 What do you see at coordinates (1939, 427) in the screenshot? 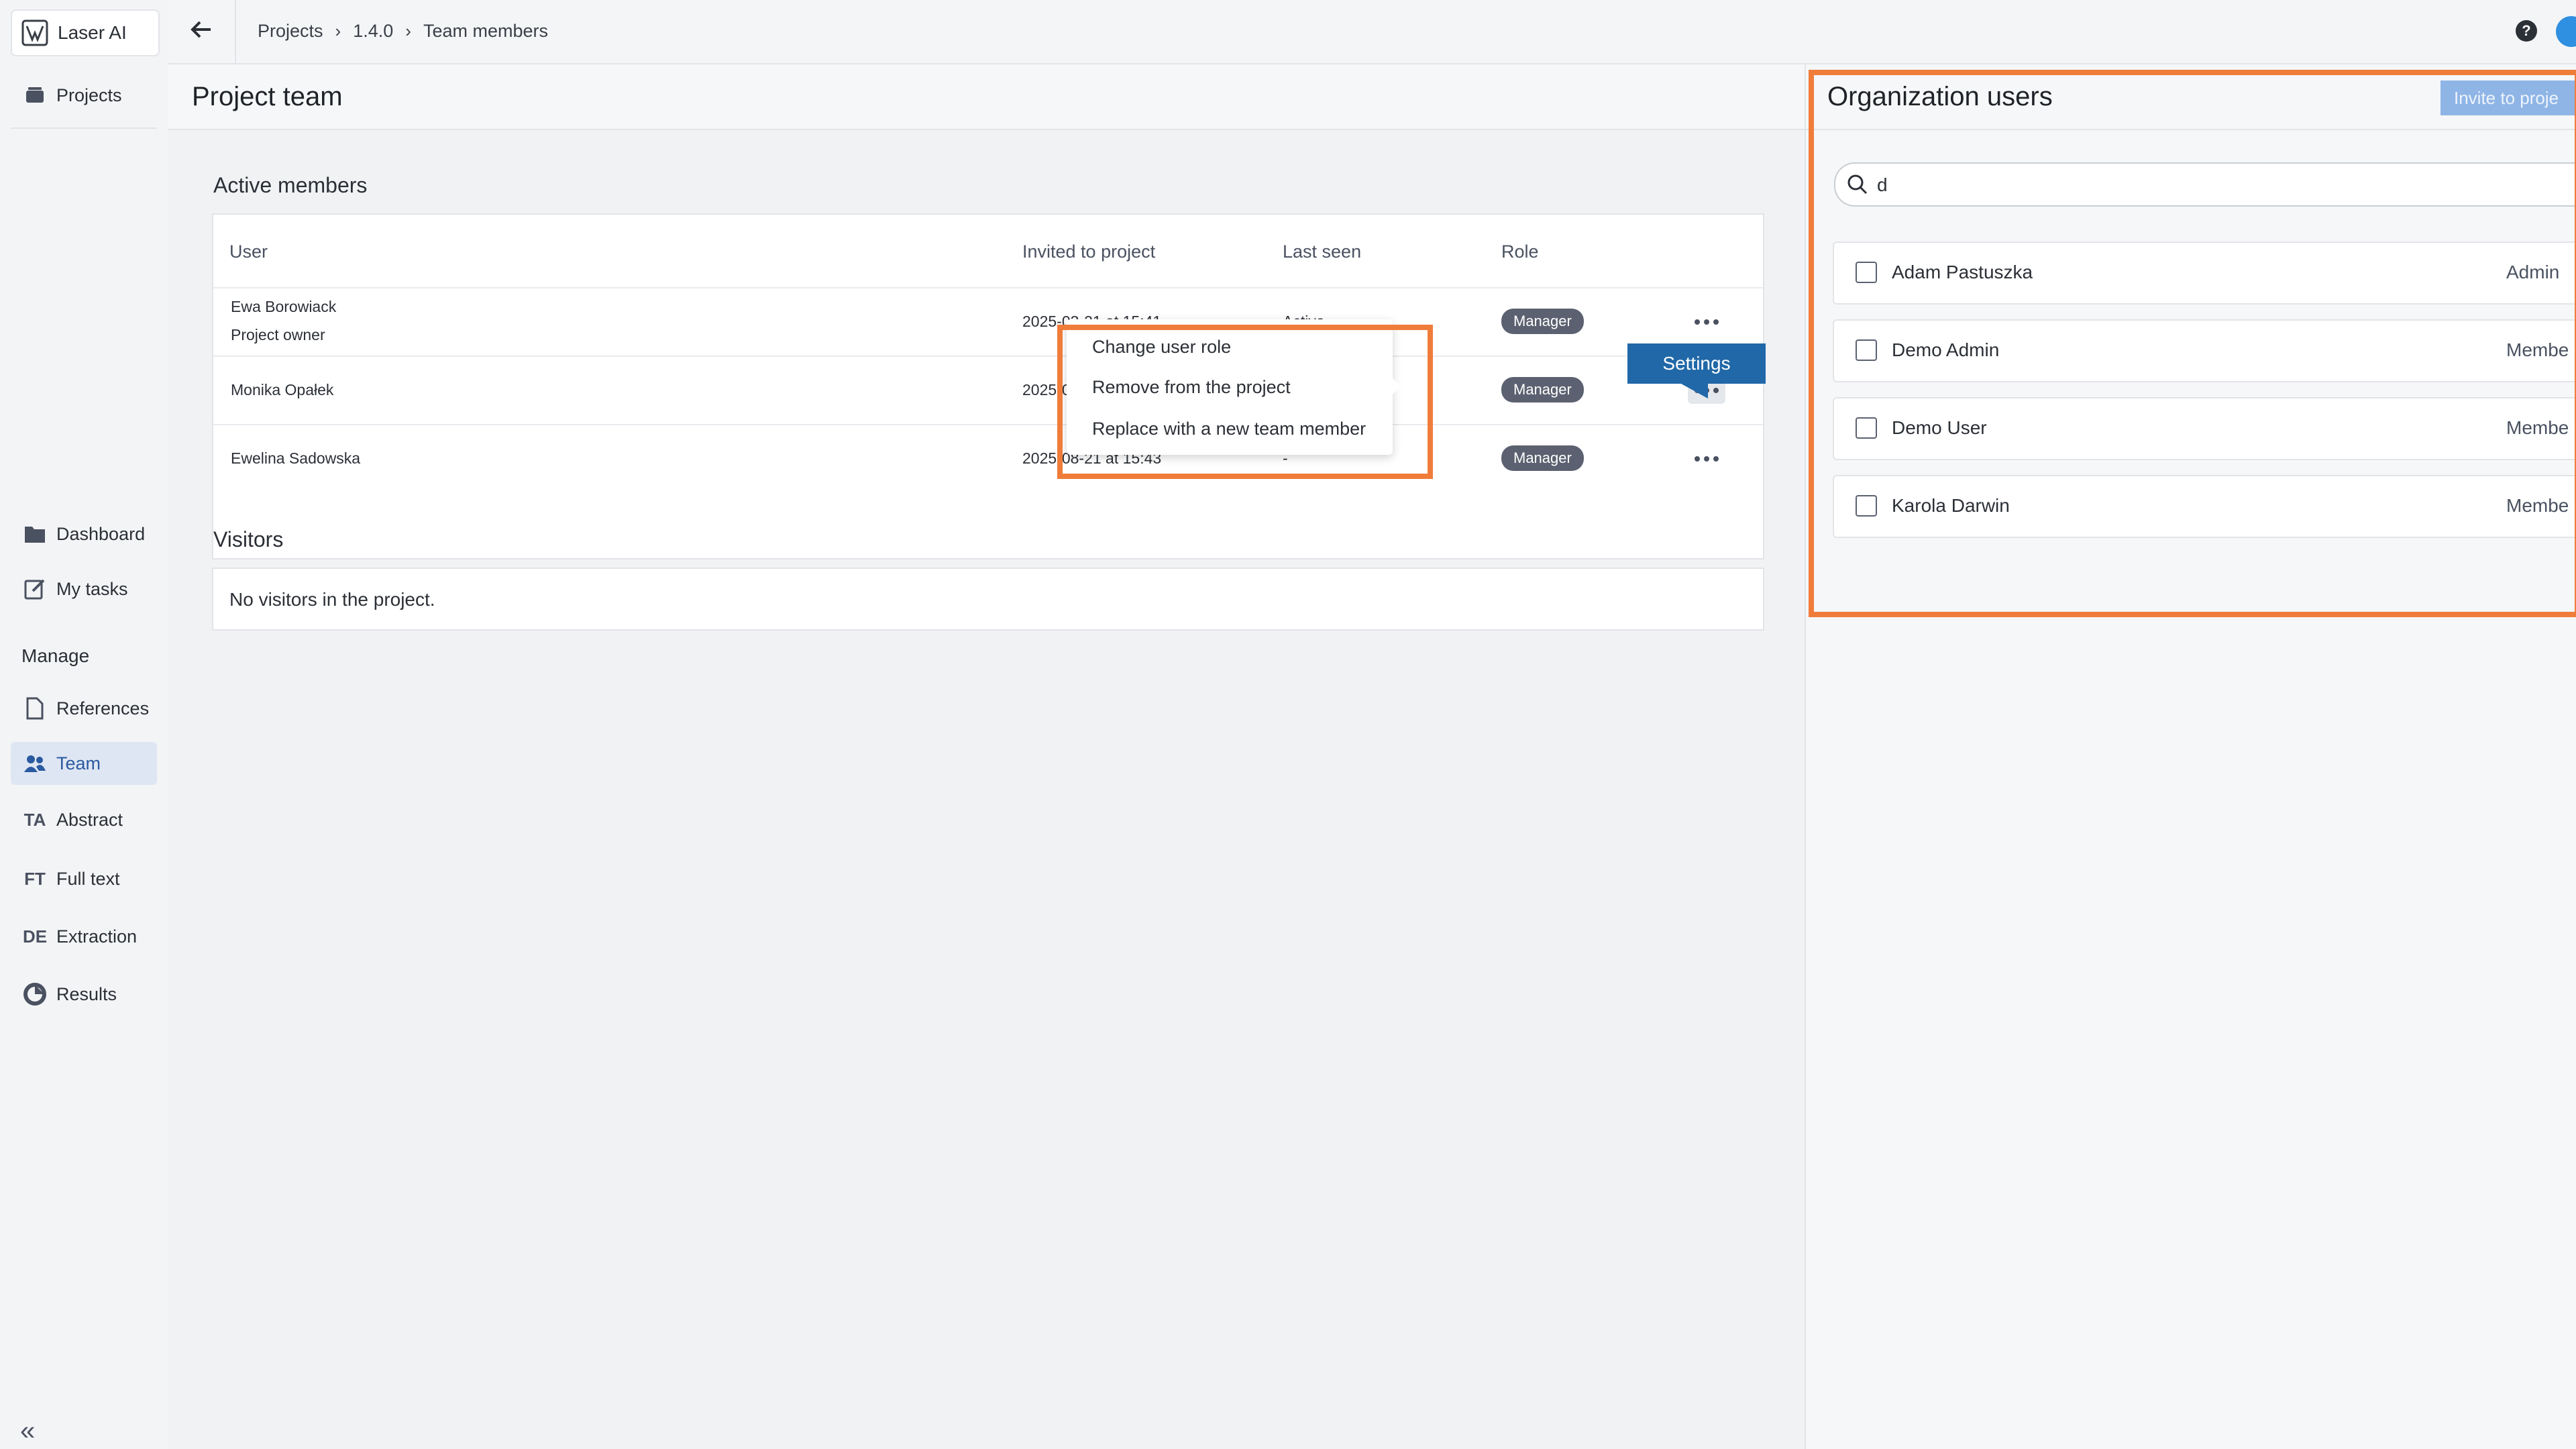
I see `user-name: Demo User` at bounding box center [1939, 427].